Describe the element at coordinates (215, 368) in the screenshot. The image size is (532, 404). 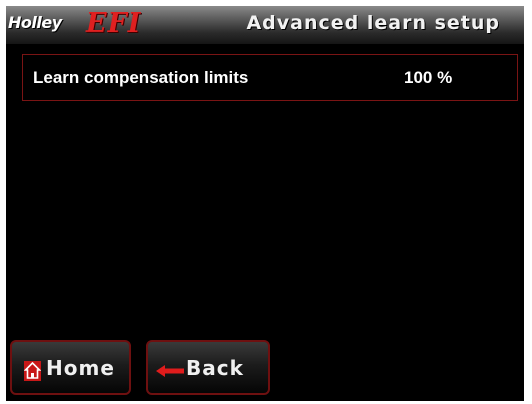
I see `back-button-label: Back` at that location.